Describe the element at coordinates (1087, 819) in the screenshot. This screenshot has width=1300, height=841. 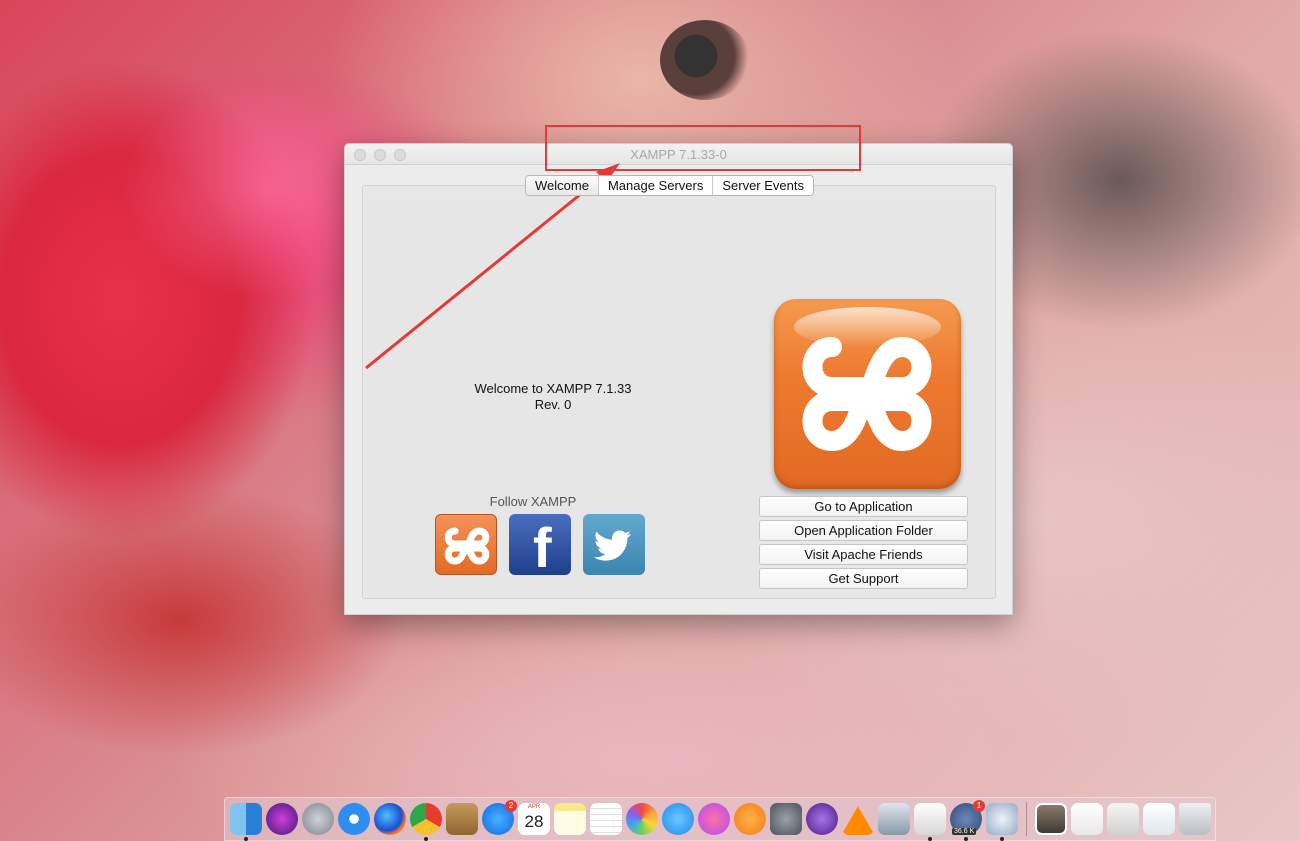
I see `document-stack-icon` at that location.